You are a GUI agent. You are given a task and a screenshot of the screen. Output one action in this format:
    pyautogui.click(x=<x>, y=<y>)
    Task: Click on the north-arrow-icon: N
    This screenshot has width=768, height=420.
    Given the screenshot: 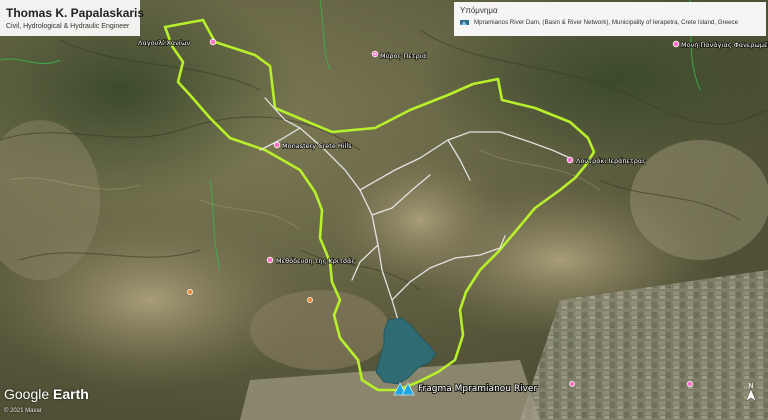 What is the action you would take?
    pyautogui.click(x=751, y=392)
    